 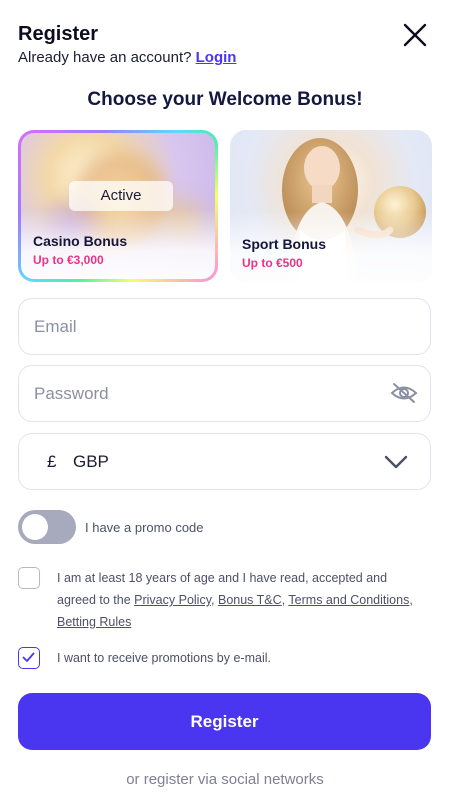 I want to click on login-prompt: Already have an account? Login, so click(x=225, y=58).